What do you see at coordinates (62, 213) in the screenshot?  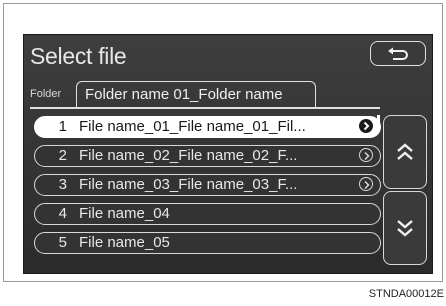 I see `file-number: 4` at bounding box center [62, 213].